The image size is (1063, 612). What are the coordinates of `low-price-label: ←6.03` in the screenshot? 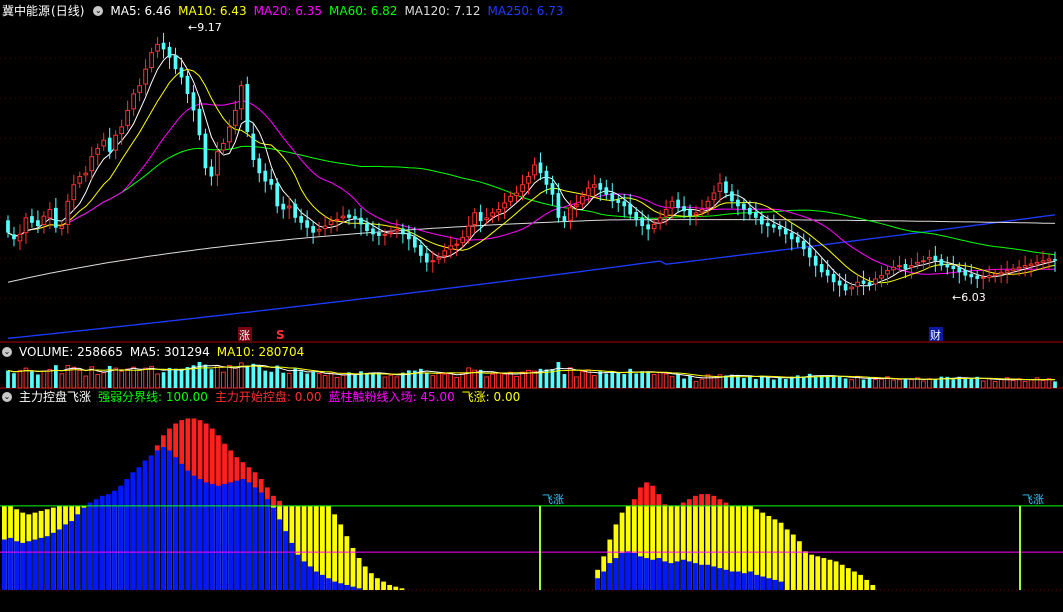 It's located at (969, 297).